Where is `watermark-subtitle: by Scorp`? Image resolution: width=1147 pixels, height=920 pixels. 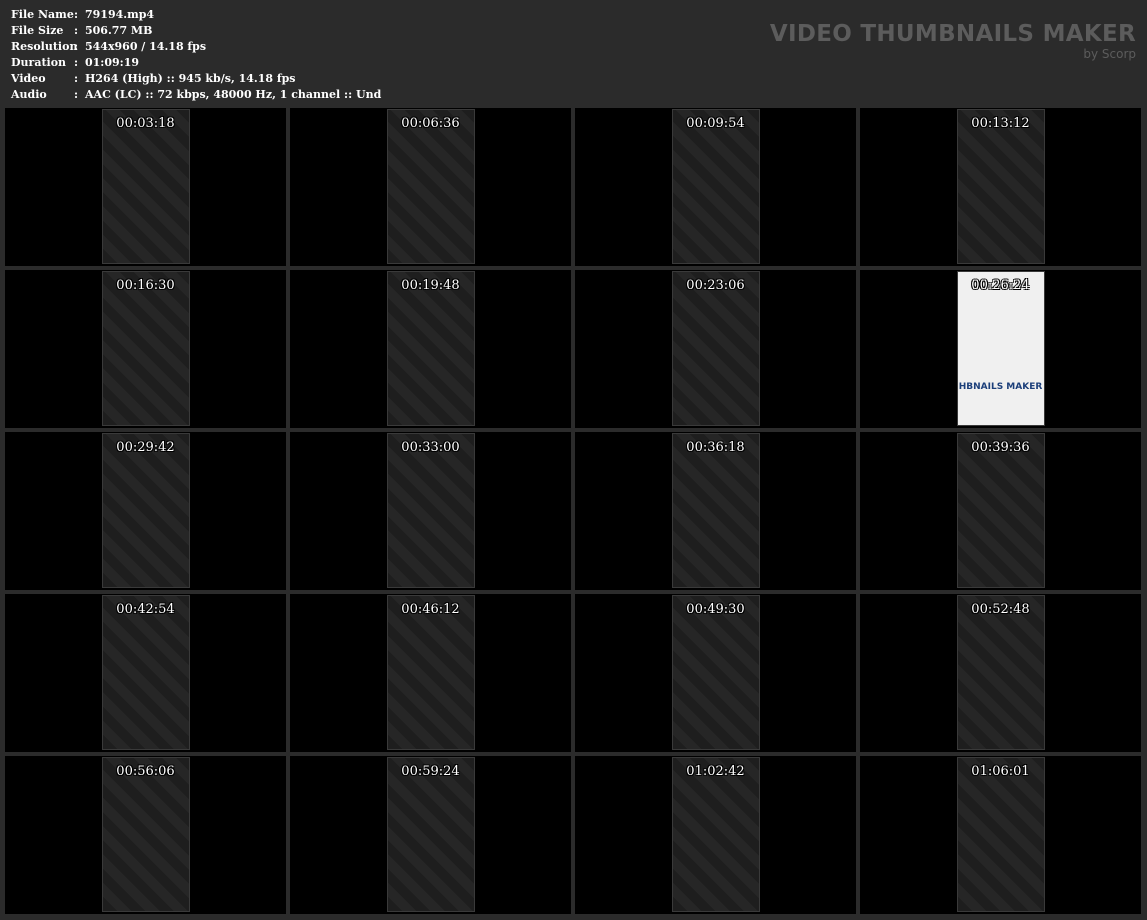 watermark-subtitle: by Scorp is located at coordinates (1109, 54).